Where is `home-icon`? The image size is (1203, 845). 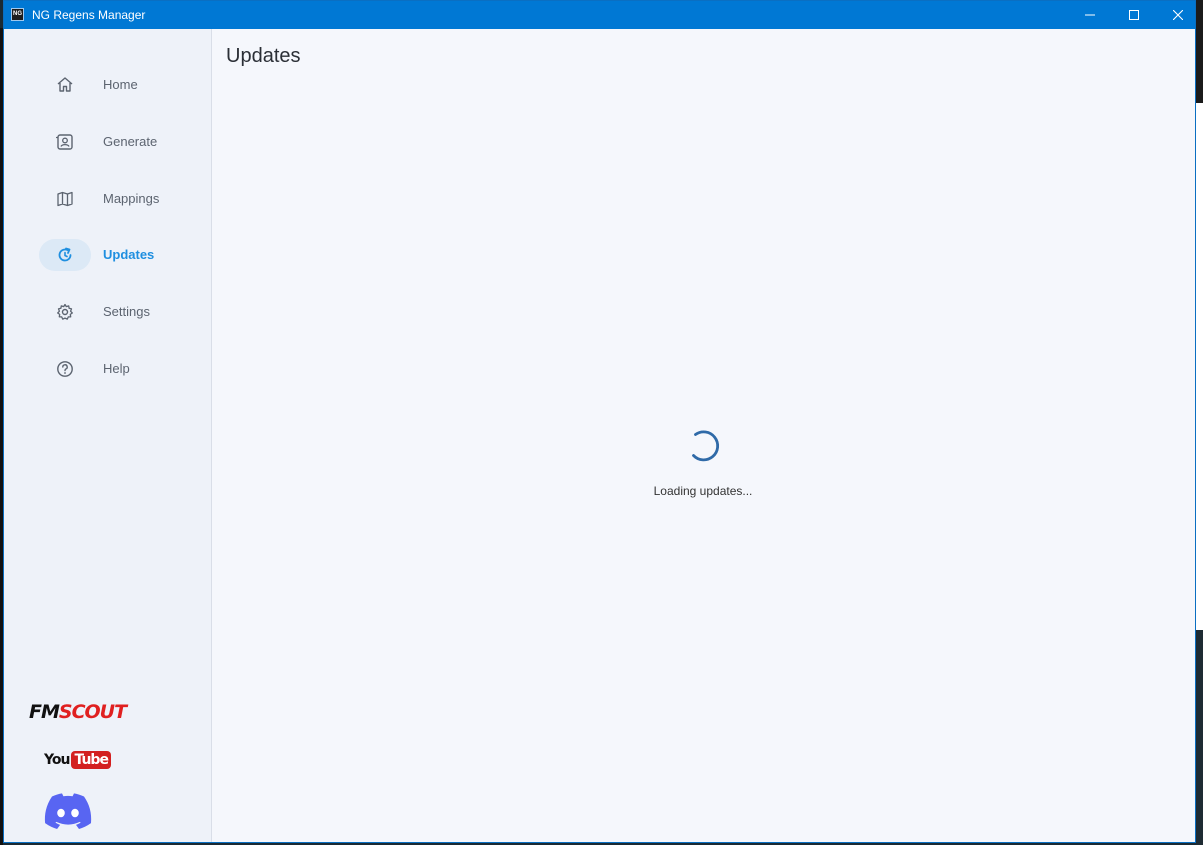
home-icon is located at coordinates (65, 84).